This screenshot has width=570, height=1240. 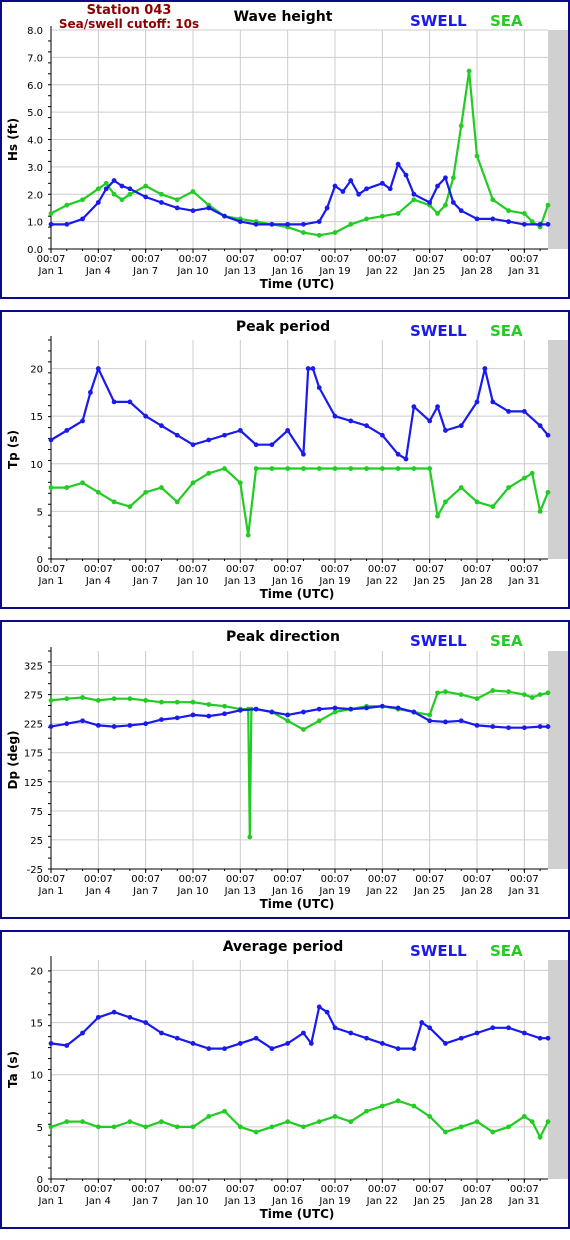 I want to click on x-tick-date: Jan 4, so click(x=98, y=891).